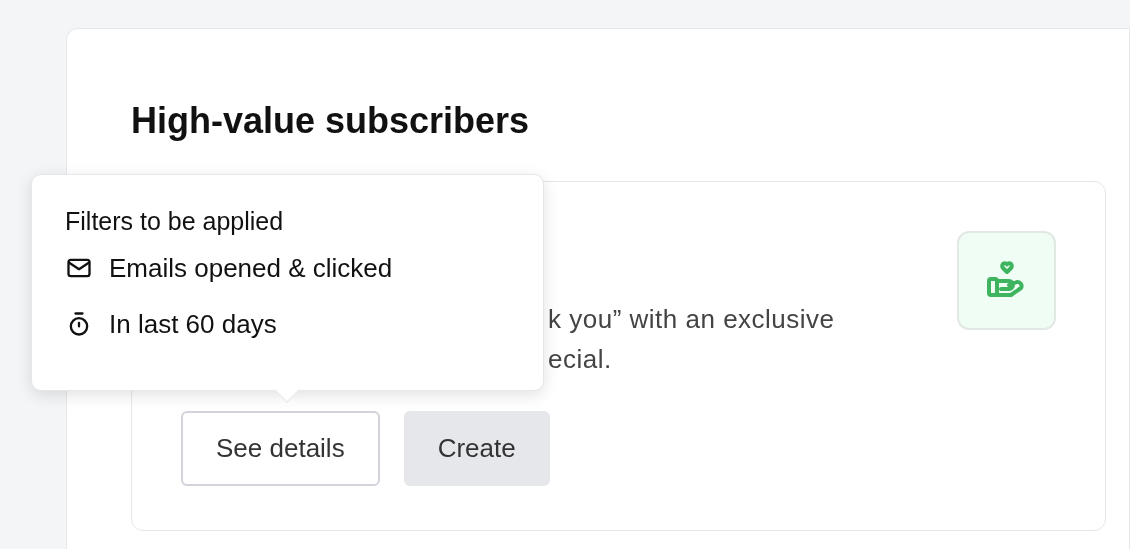  Describe the element at coordinates (331, 121) in the screenshot. I see `section-heading: High-value subscribers` at that location.